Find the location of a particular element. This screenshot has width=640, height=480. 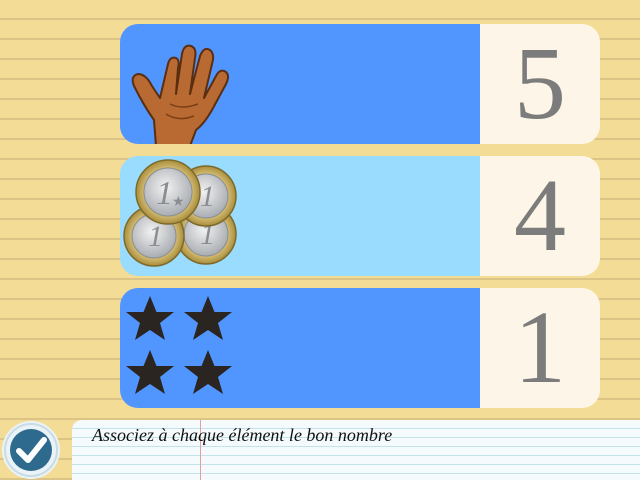

hand-icon is located at coordinates (180, 94).